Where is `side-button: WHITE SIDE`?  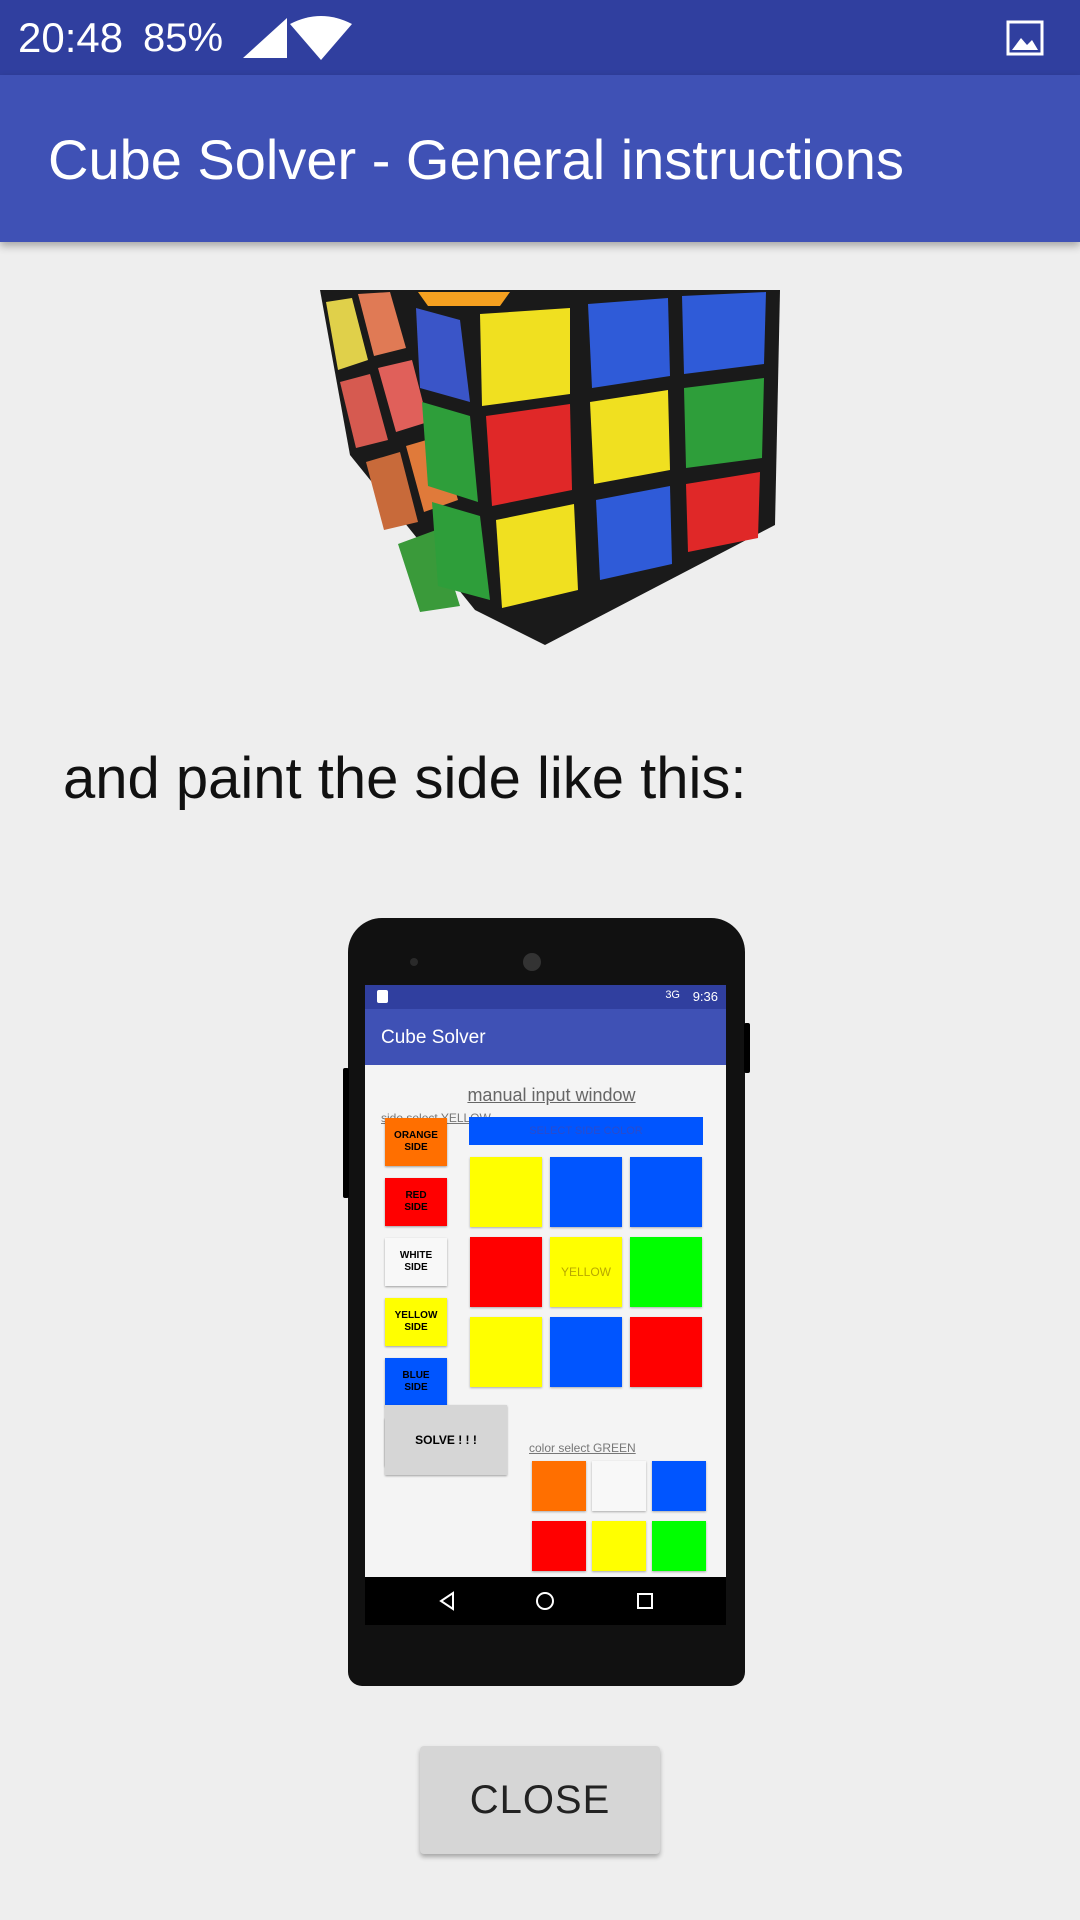 side-button: WHITE SIDE is located at coordinates (416, 1262).